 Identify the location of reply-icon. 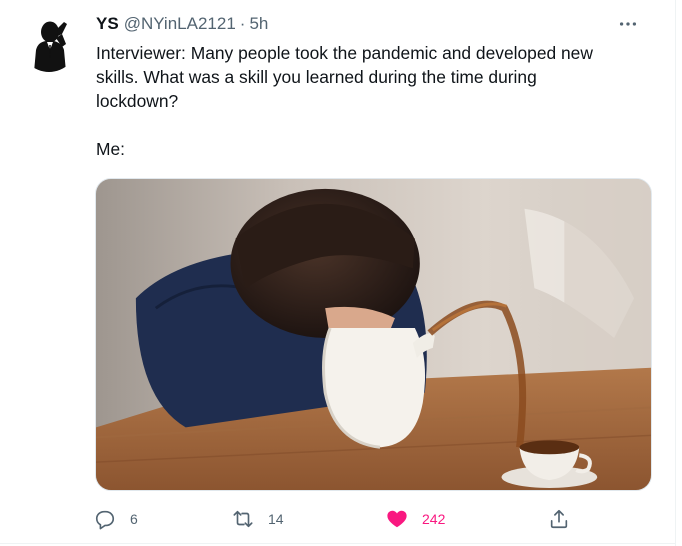
(105, 520).